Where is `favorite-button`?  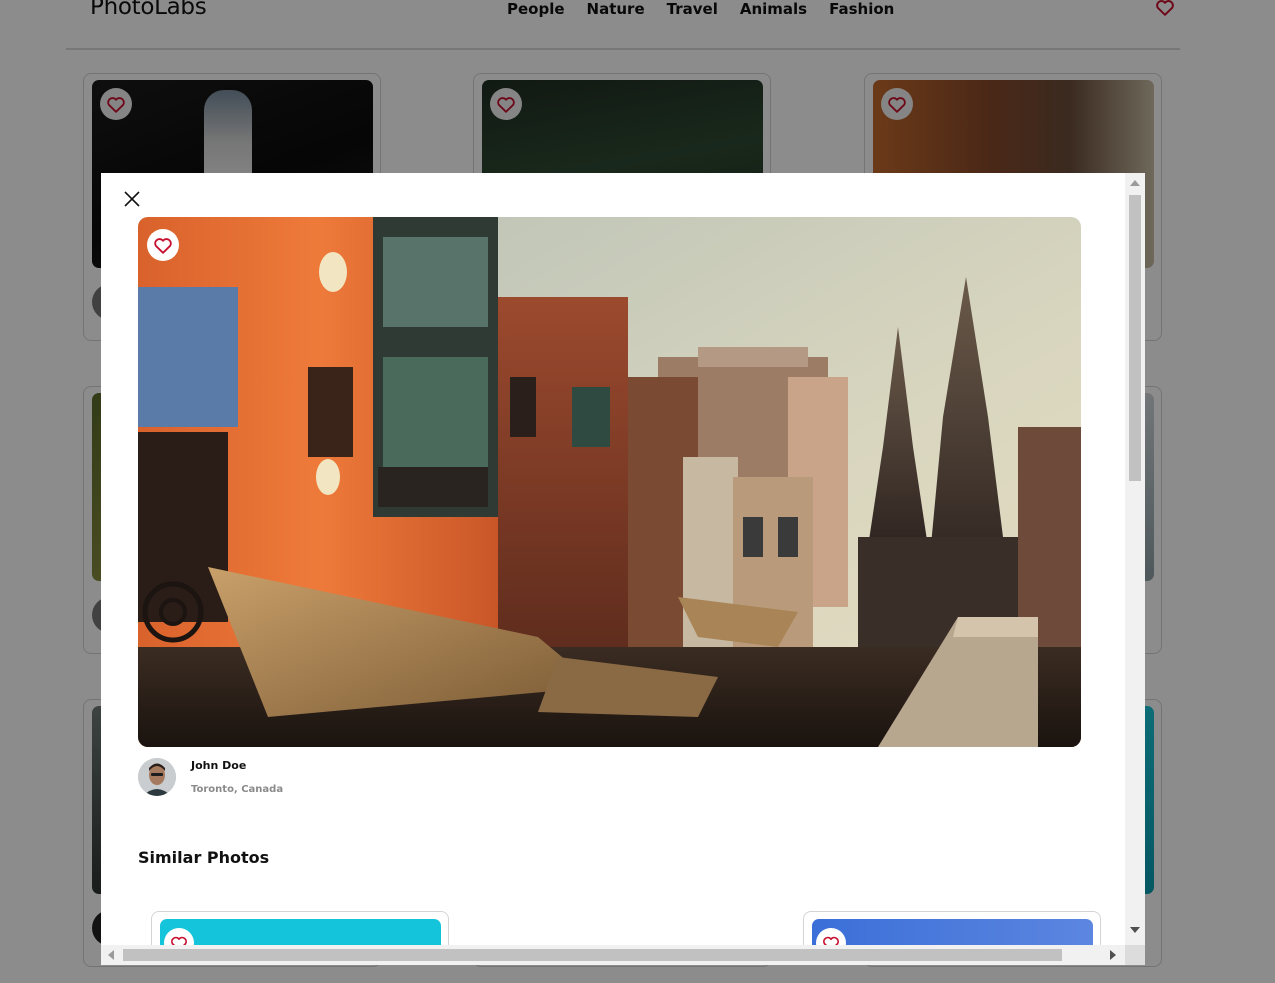
favorite-button is located at coordinates (163, 245).